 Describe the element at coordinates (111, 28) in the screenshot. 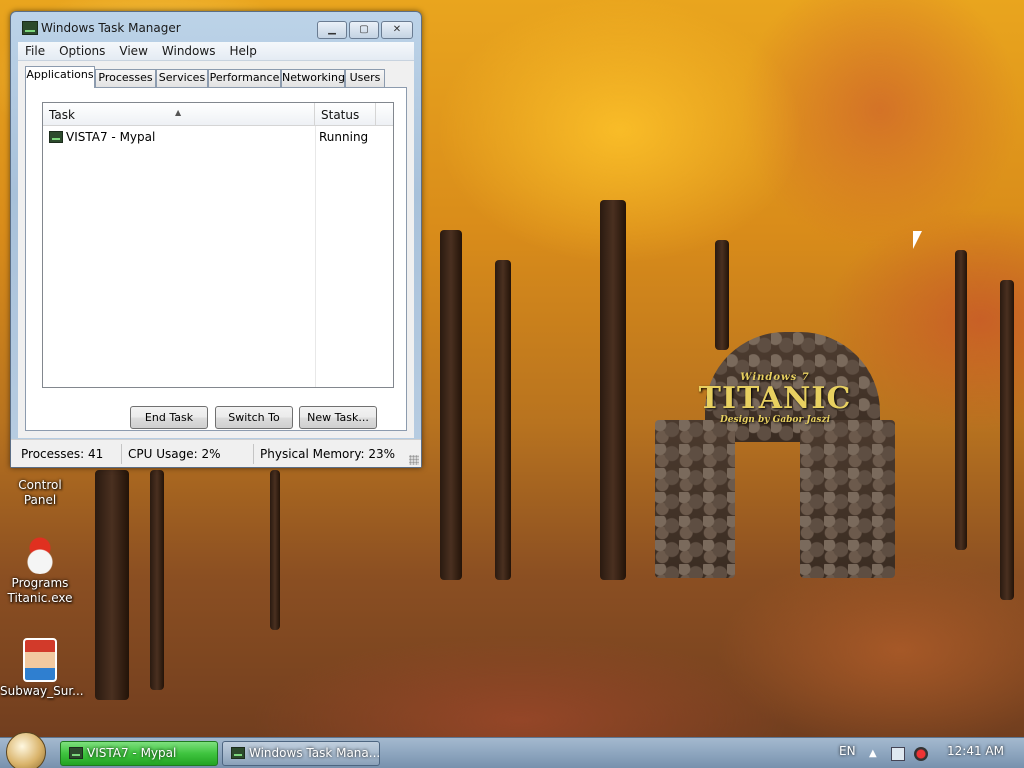

I see `window-title: Windows Task Manager` at that location.